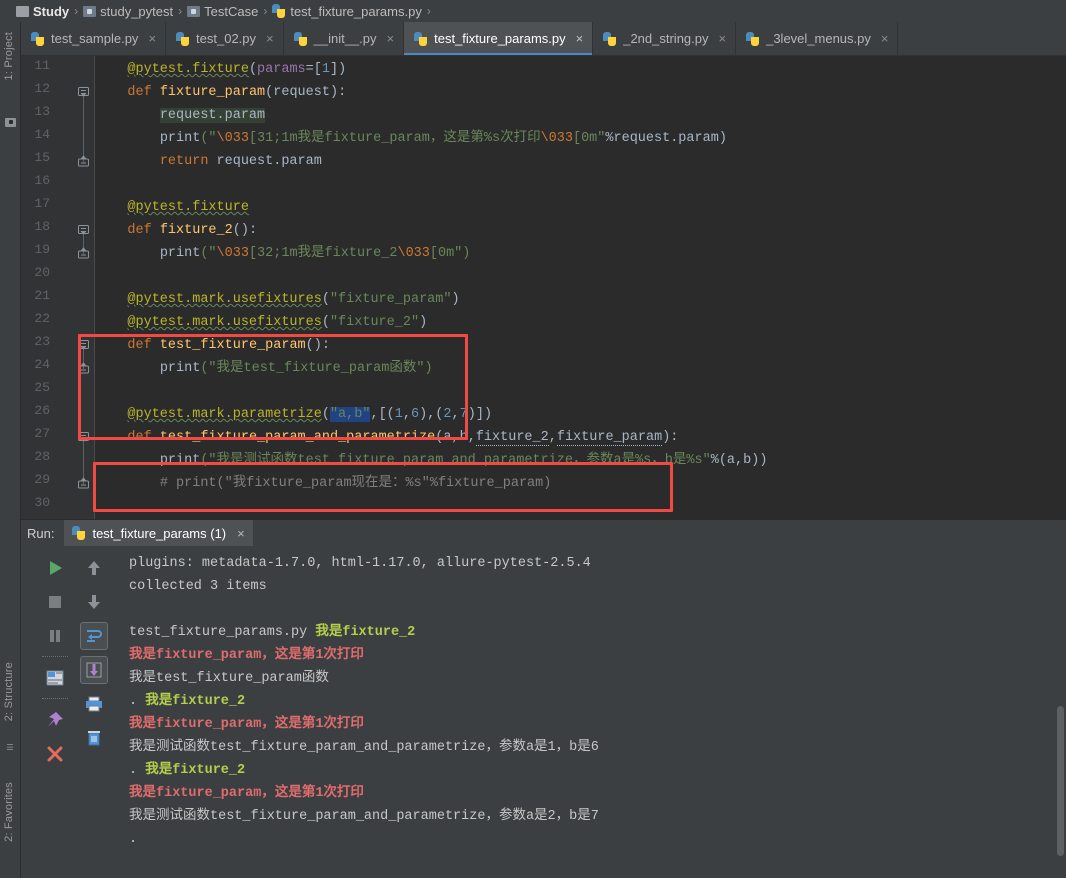 This screenshot has height=878, width=1066. What do you see at coordinates (499, 38) in the screenshot?
I see `editor-tab: test_fixture_params.py ×` at bounding box center [499, 38].